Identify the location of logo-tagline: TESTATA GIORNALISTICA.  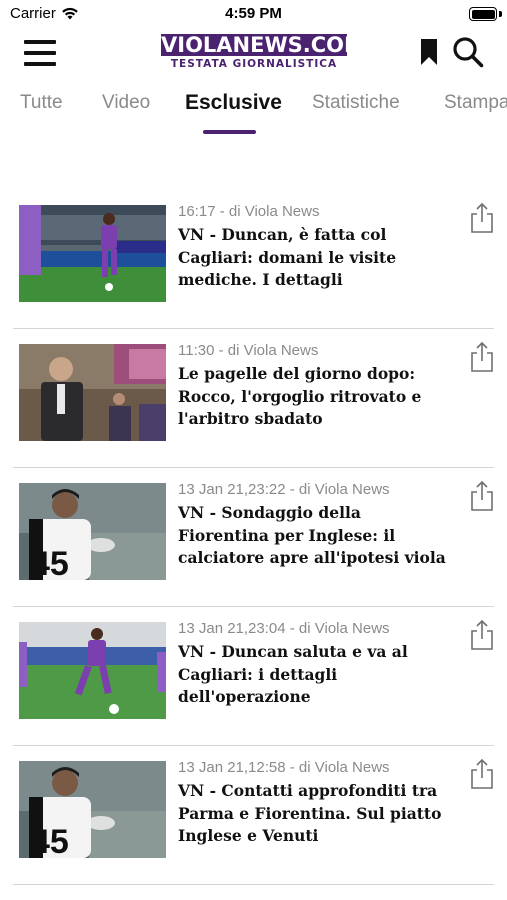
(254, 64).